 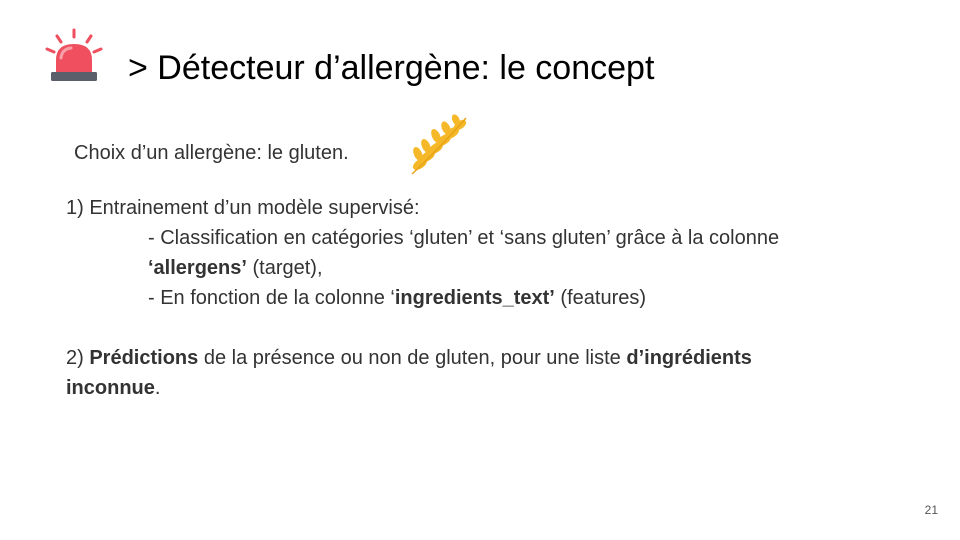 What do you see at coordinates (391, 68) in the screenshot?
I see `page-title: > Détecteur d’allergène: le concept` at bounding box center [391, 68].